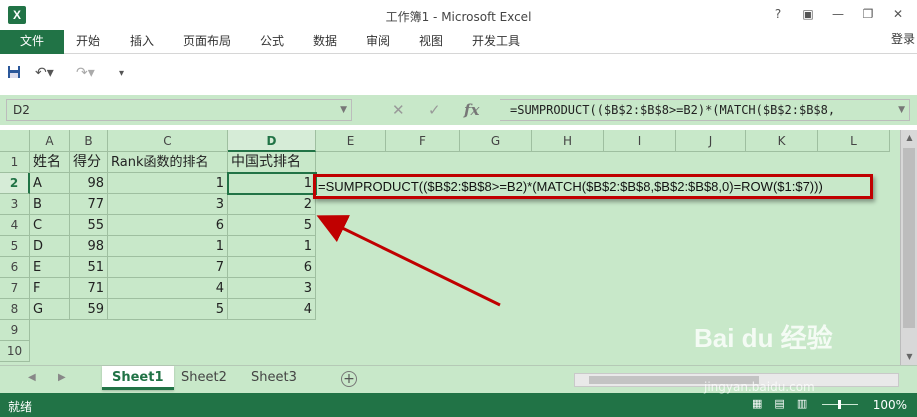 This screenshot has width=917, height=417. Describe the element at coordinates (15, 204) in the screenshot. I see `row-header: 3` at that location.